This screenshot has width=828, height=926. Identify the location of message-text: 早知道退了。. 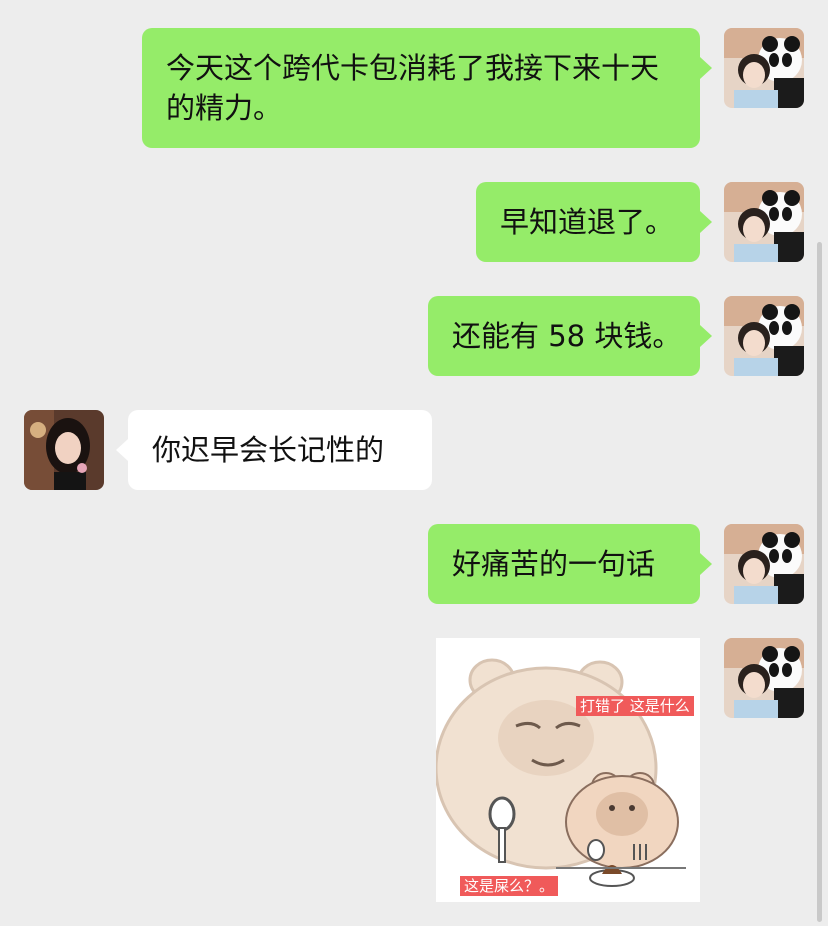
(587, 222).